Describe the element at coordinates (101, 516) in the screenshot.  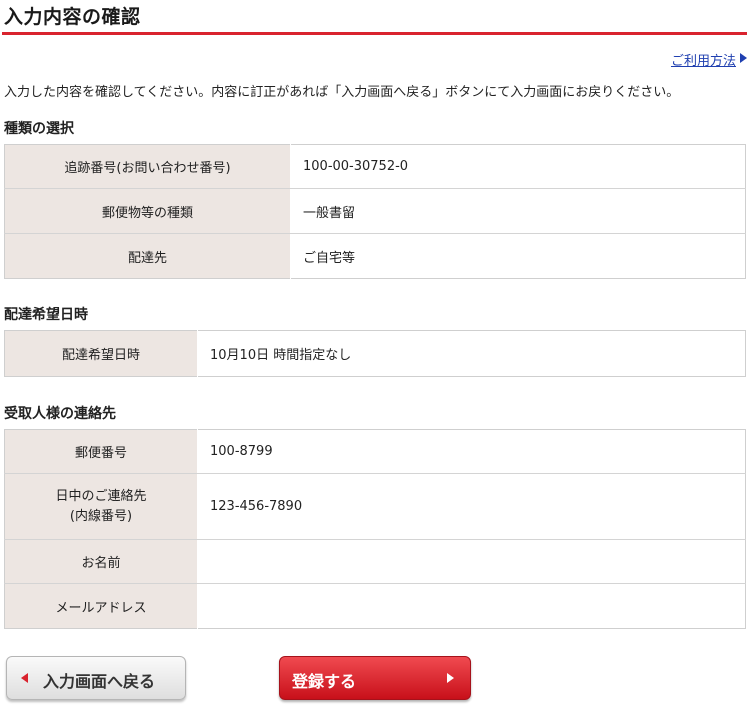
I see `row-label-line2: (内線番号)` at that location.